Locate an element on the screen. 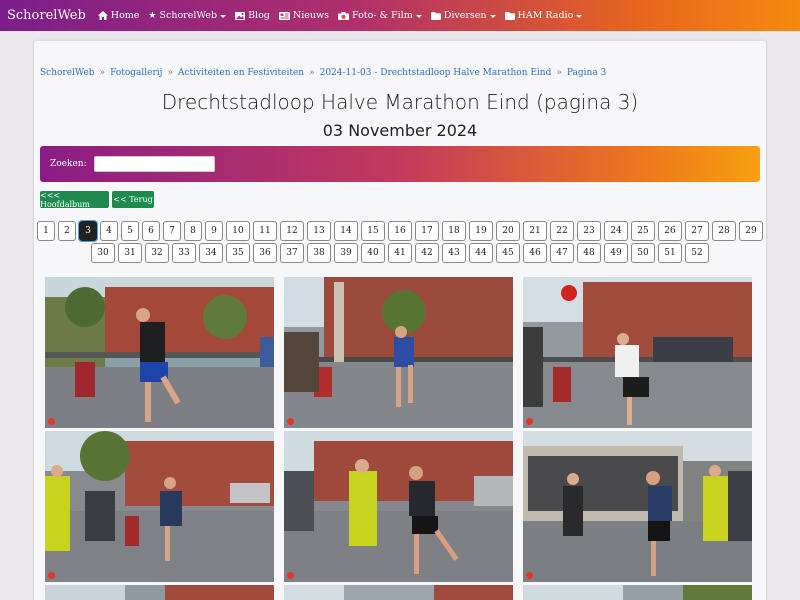 The height and width of the screenshot is (600, 800). page-button: 19 is located at coordinates (481, 231).